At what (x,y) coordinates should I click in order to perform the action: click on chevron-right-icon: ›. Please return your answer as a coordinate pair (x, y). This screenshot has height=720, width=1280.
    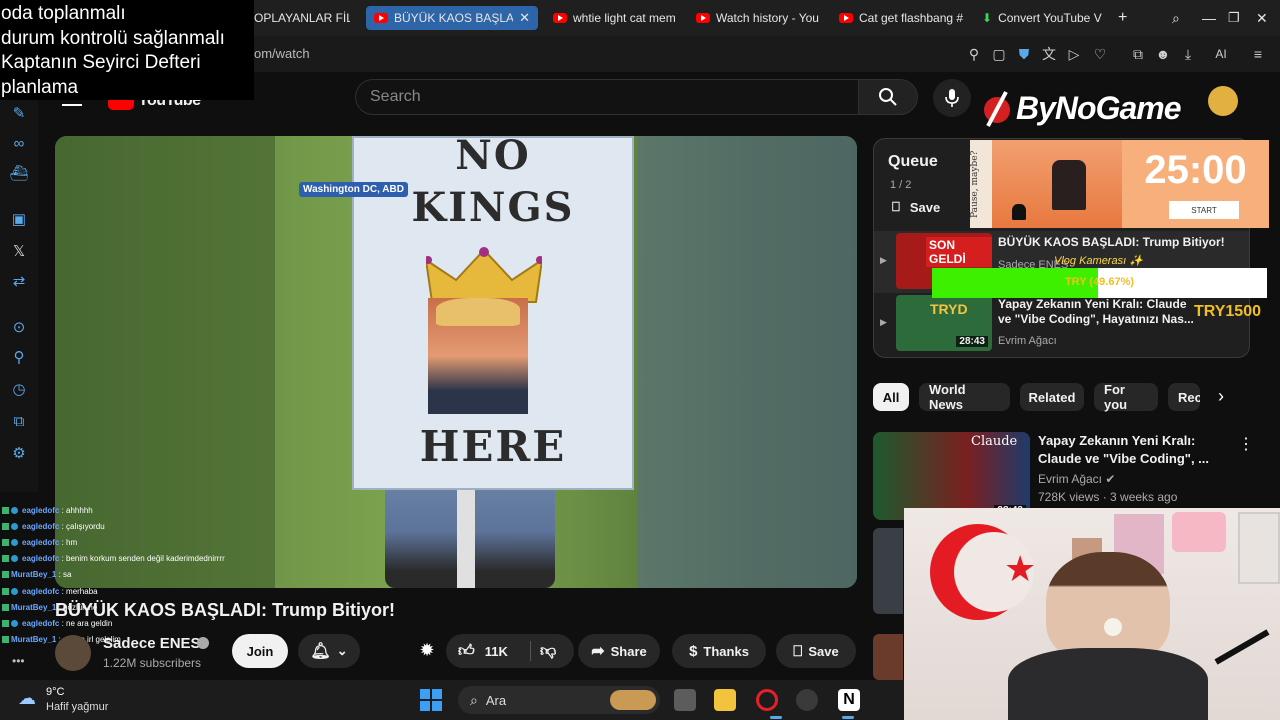
    Looking at the image, I should click on (1221, 396).